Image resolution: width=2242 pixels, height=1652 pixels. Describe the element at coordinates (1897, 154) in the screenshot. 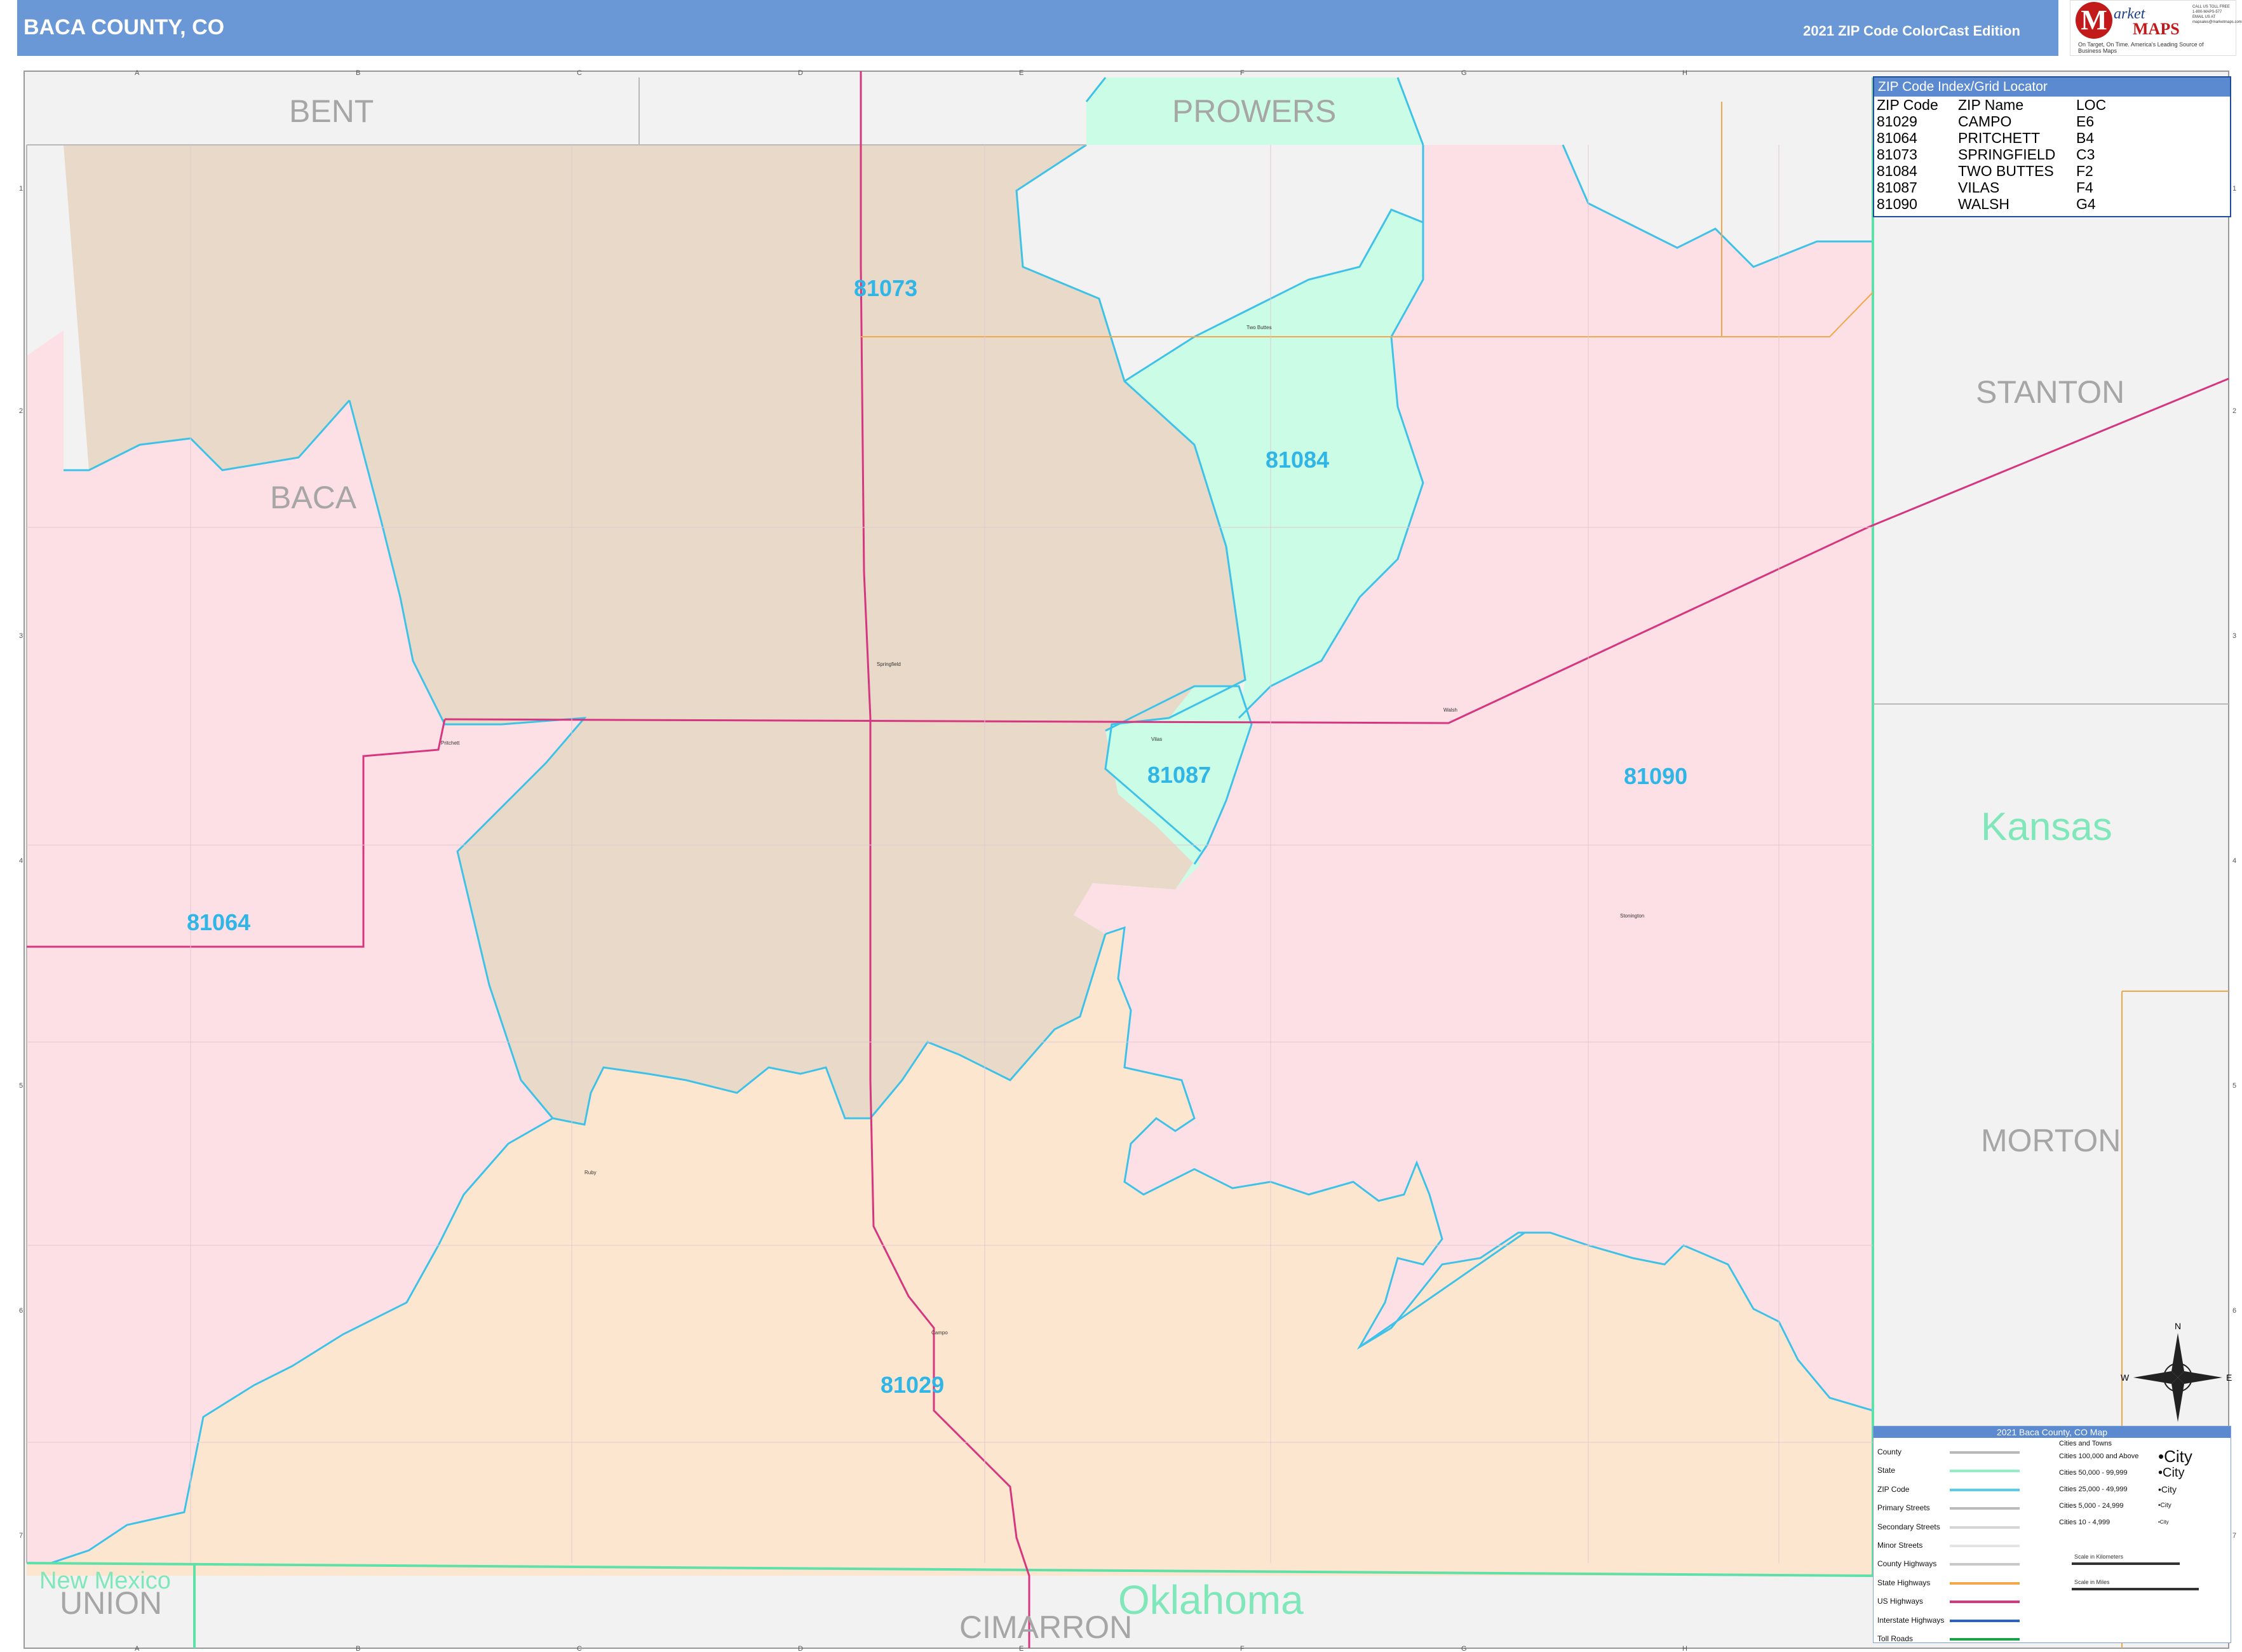

I see `zip-index-cell: 81073` at that location.